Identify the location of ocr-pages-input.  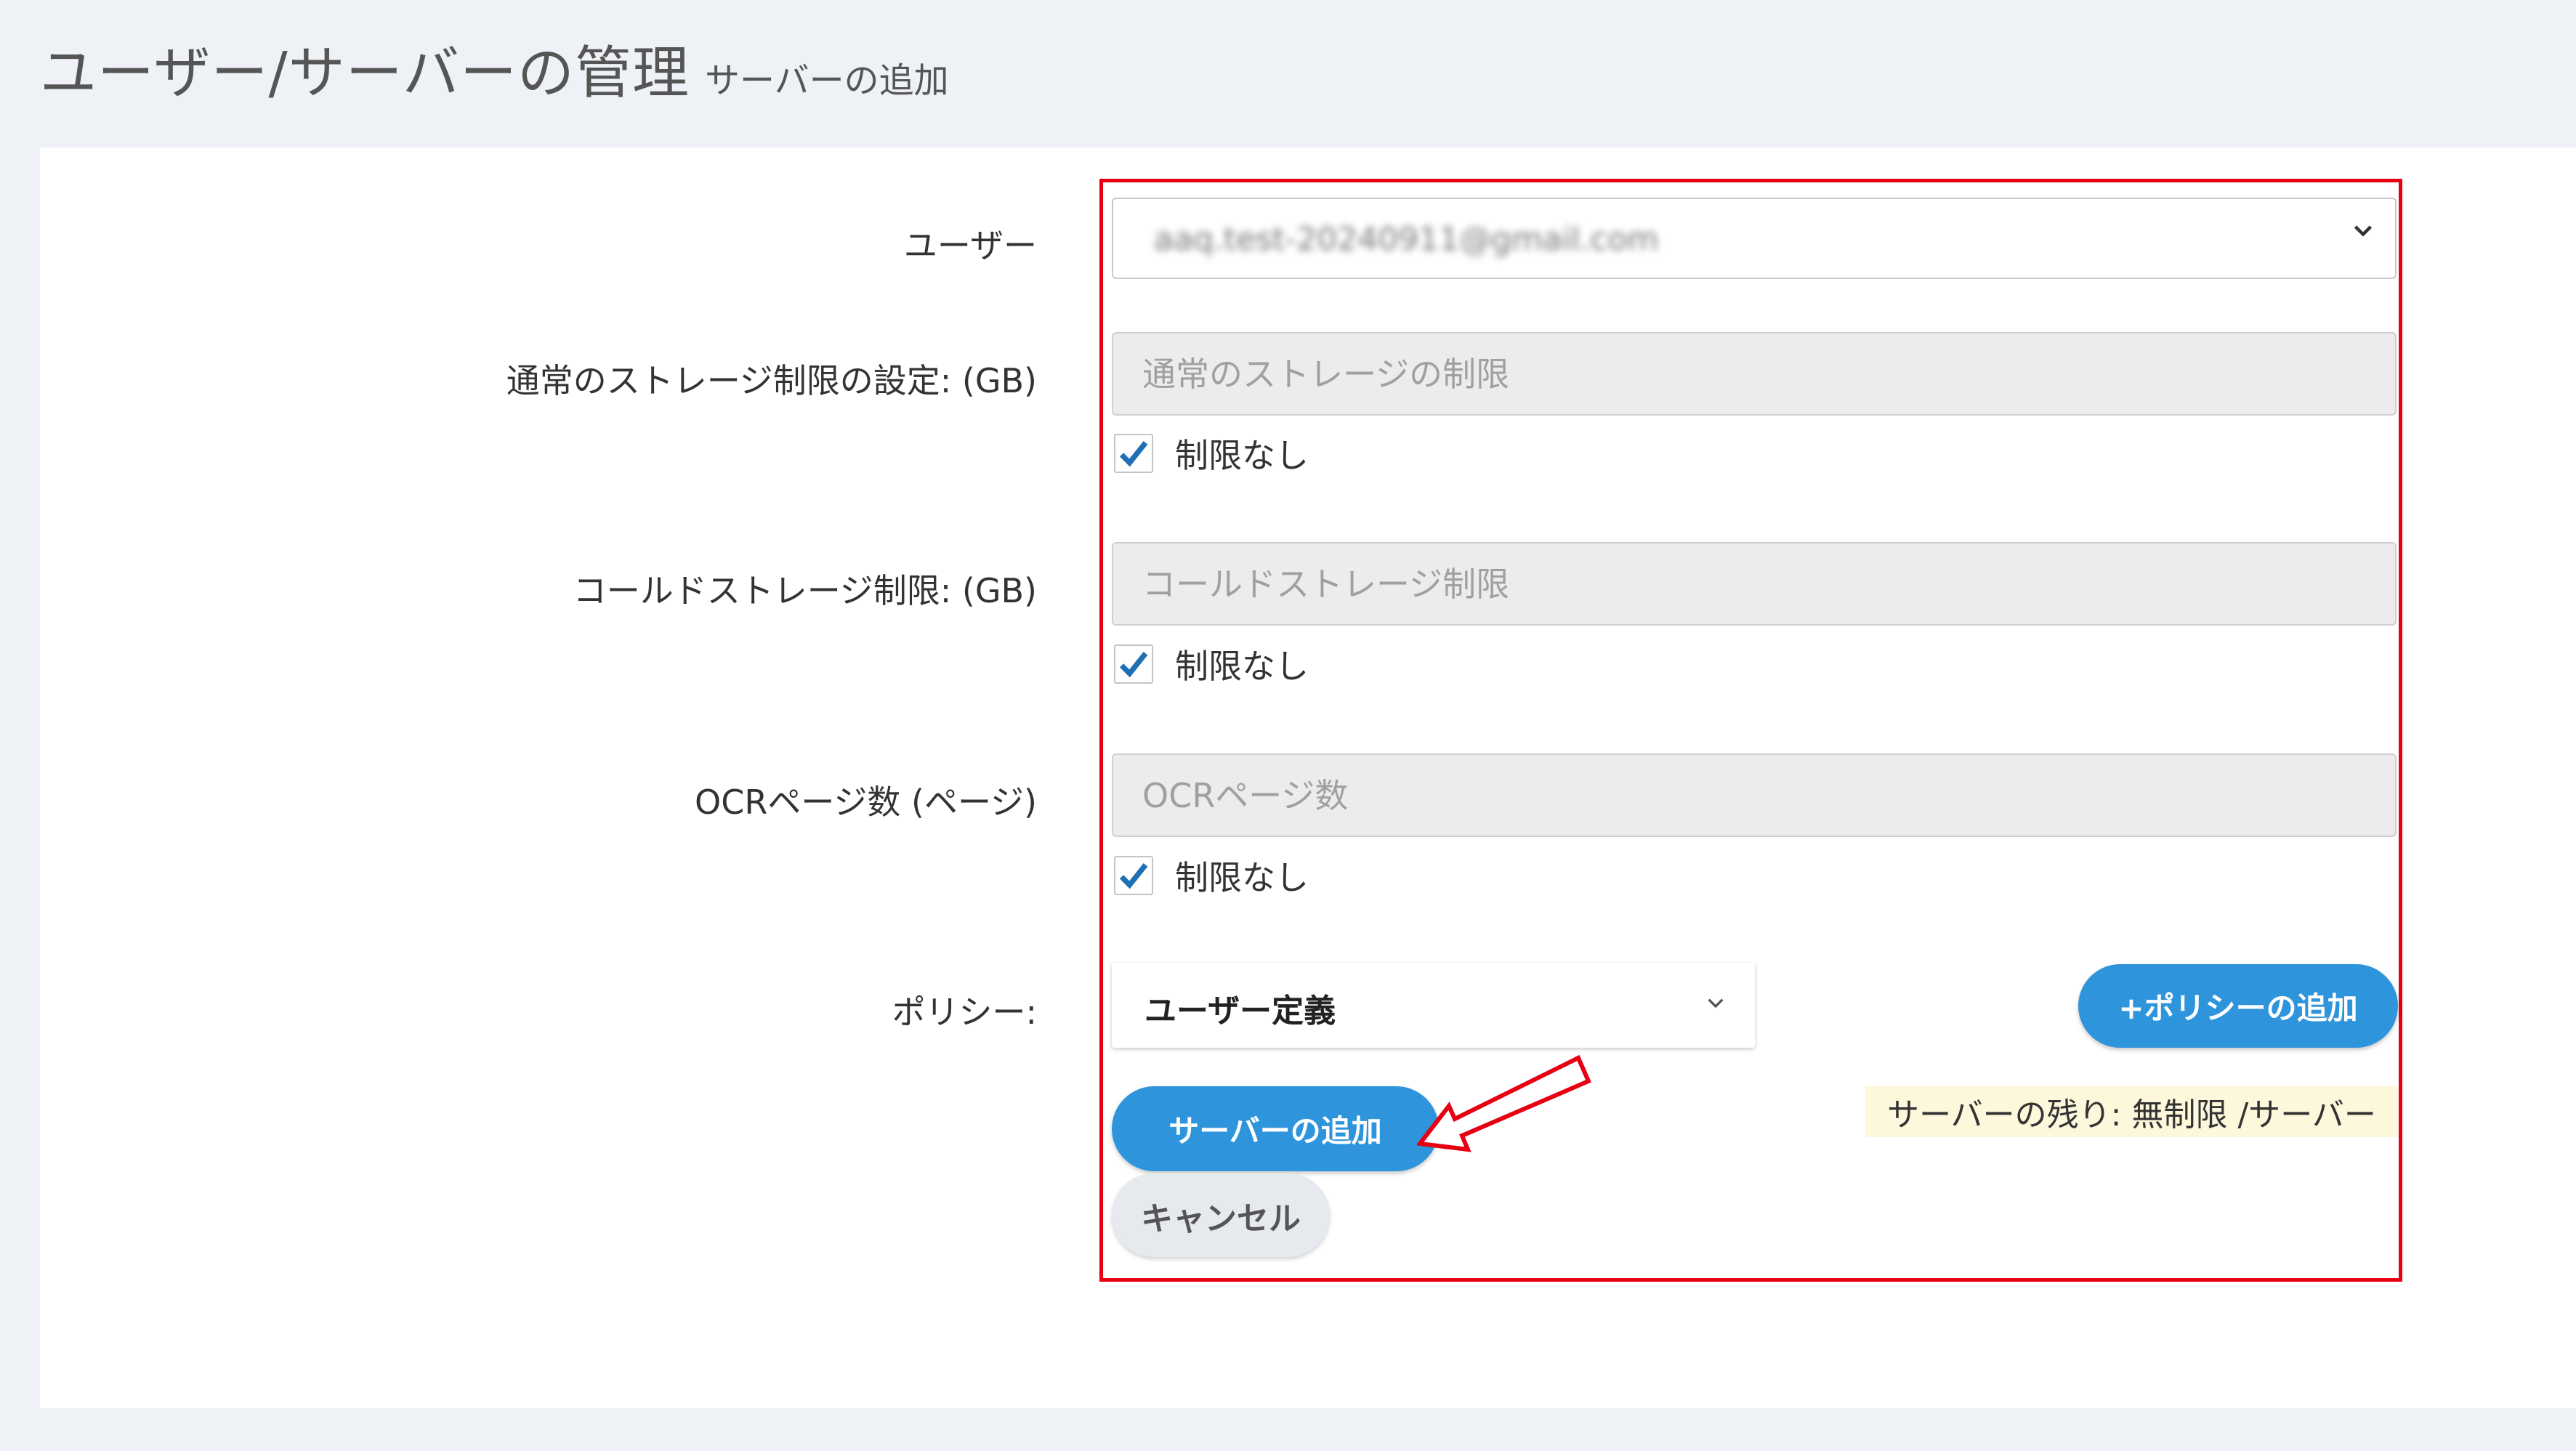
(1754, 795).